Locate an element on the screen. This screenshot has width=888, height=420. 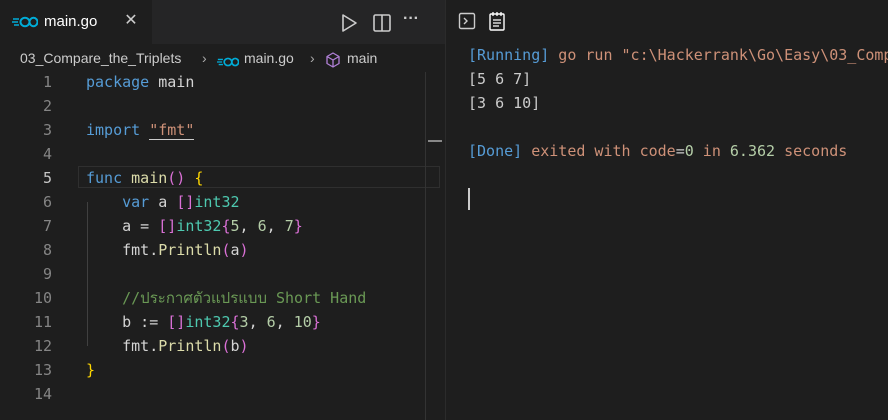
identifier: b := is located at coordinates (145, 322).